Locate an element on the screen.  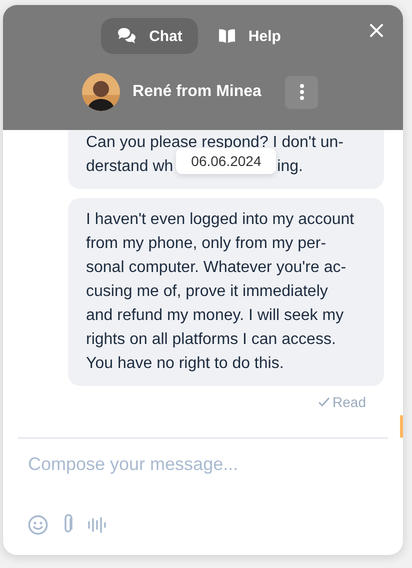
close-button is located at coordinates (376, 30).